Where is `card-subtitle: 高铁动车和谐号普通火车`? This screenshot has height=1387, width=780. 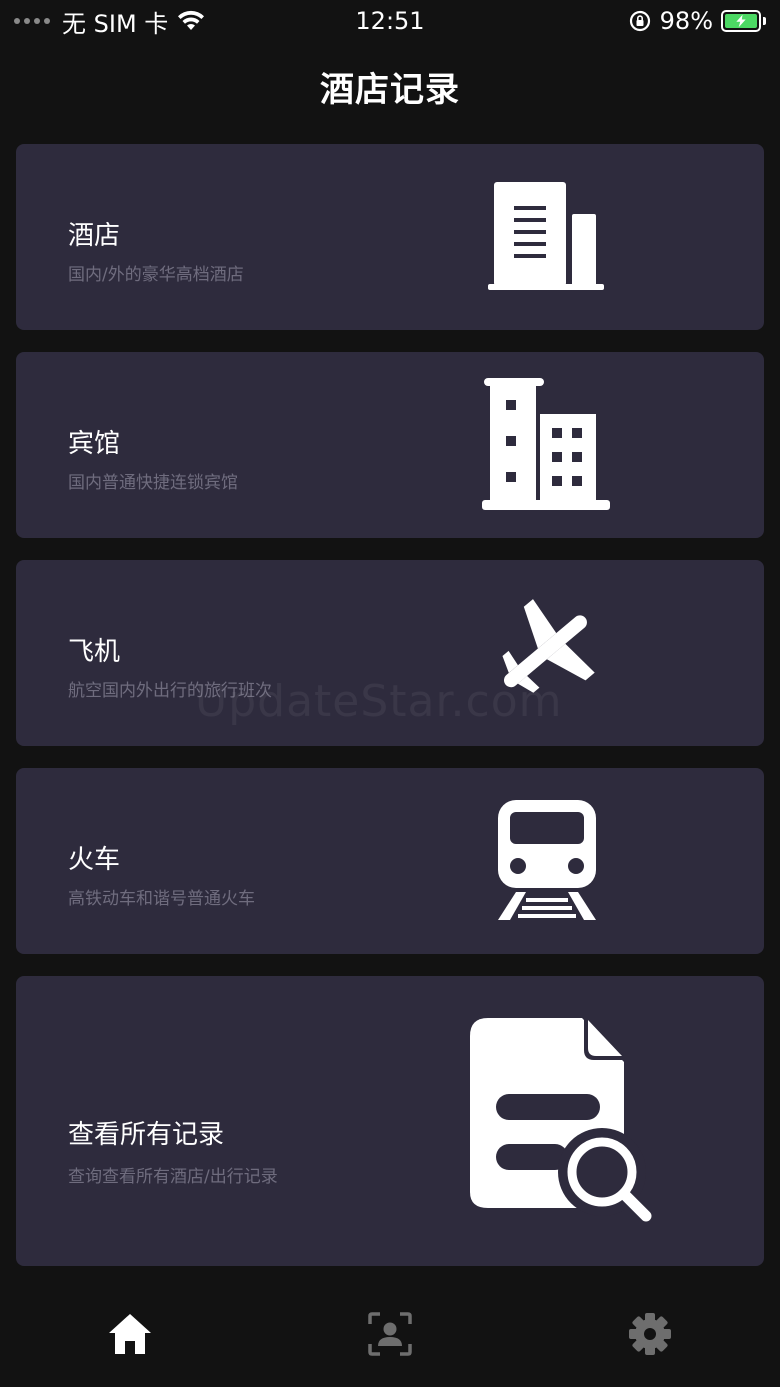
card-subtitle: 高铁动车和谐号普通火车 is located at coordinates (161, 899).